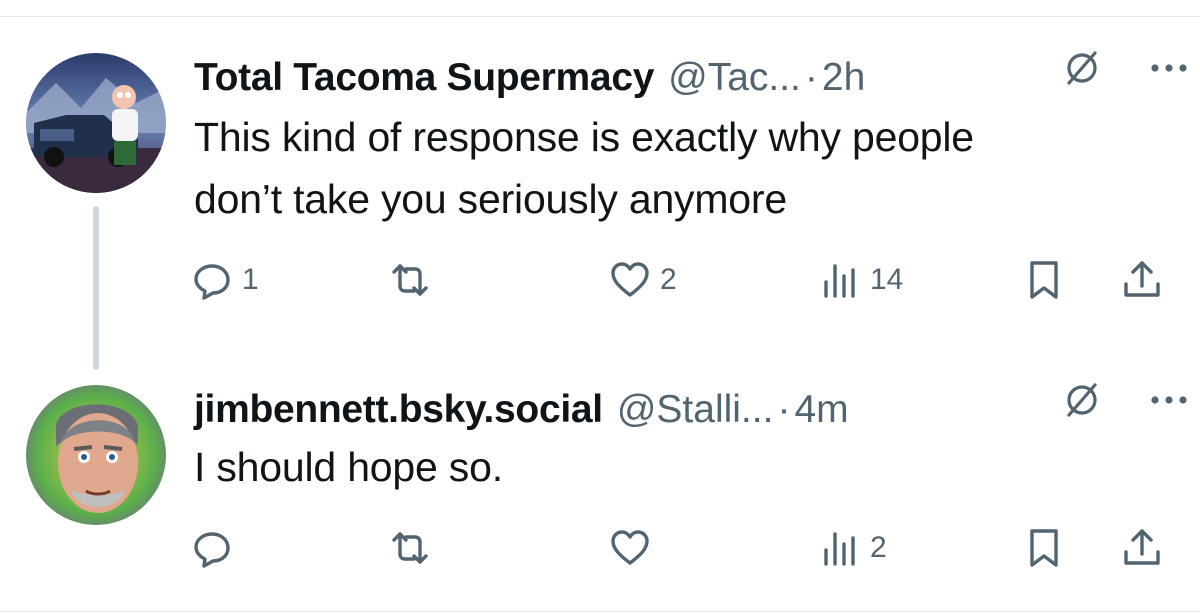 The height and width of the screenshot is (614, 1200). Describe the element at coordinates (668, 279) in the screenshot. I see `like-count: 2` at that location.